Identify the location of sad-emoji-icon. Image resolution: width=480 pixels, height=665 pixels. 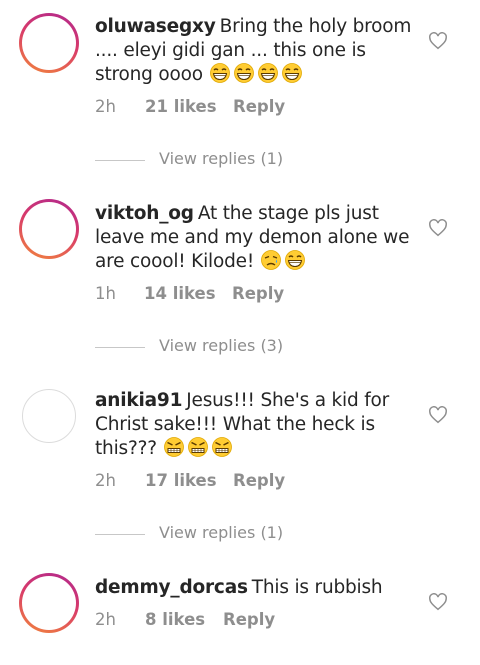
(270, 260).